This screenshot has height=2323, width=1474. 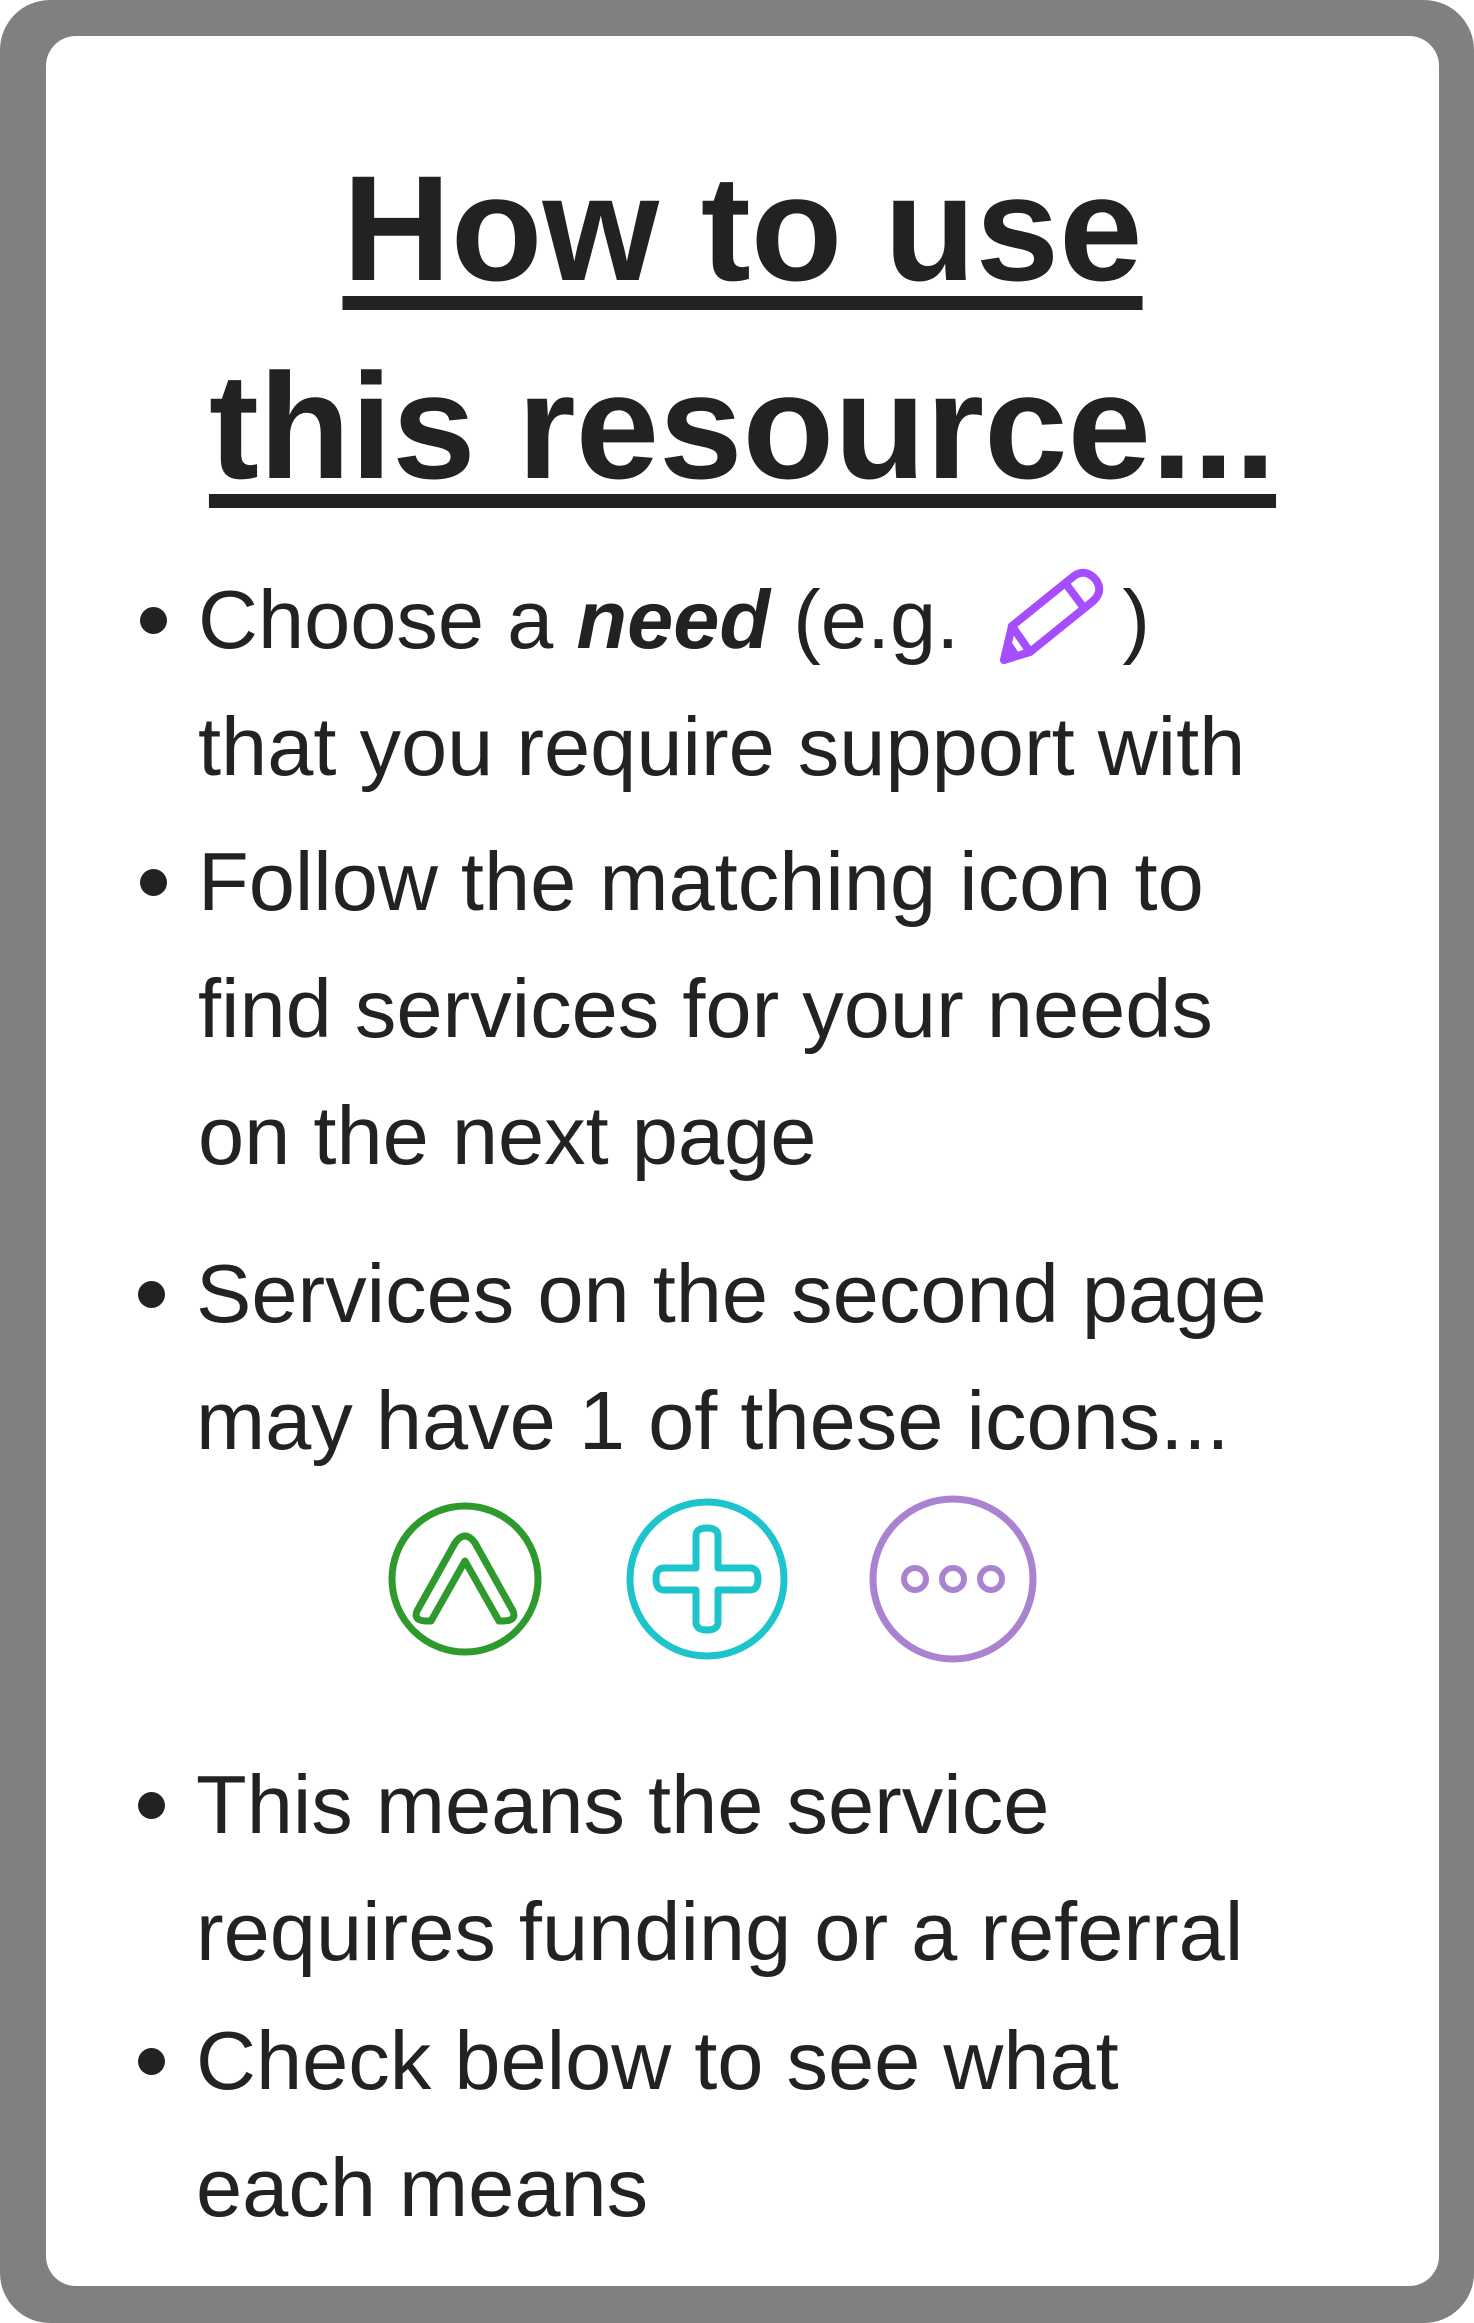 What do you see at coordinates (623, 1804) in the screenshot?
I see `bullet-line: This means the service` at bounding box center [623, 1804].